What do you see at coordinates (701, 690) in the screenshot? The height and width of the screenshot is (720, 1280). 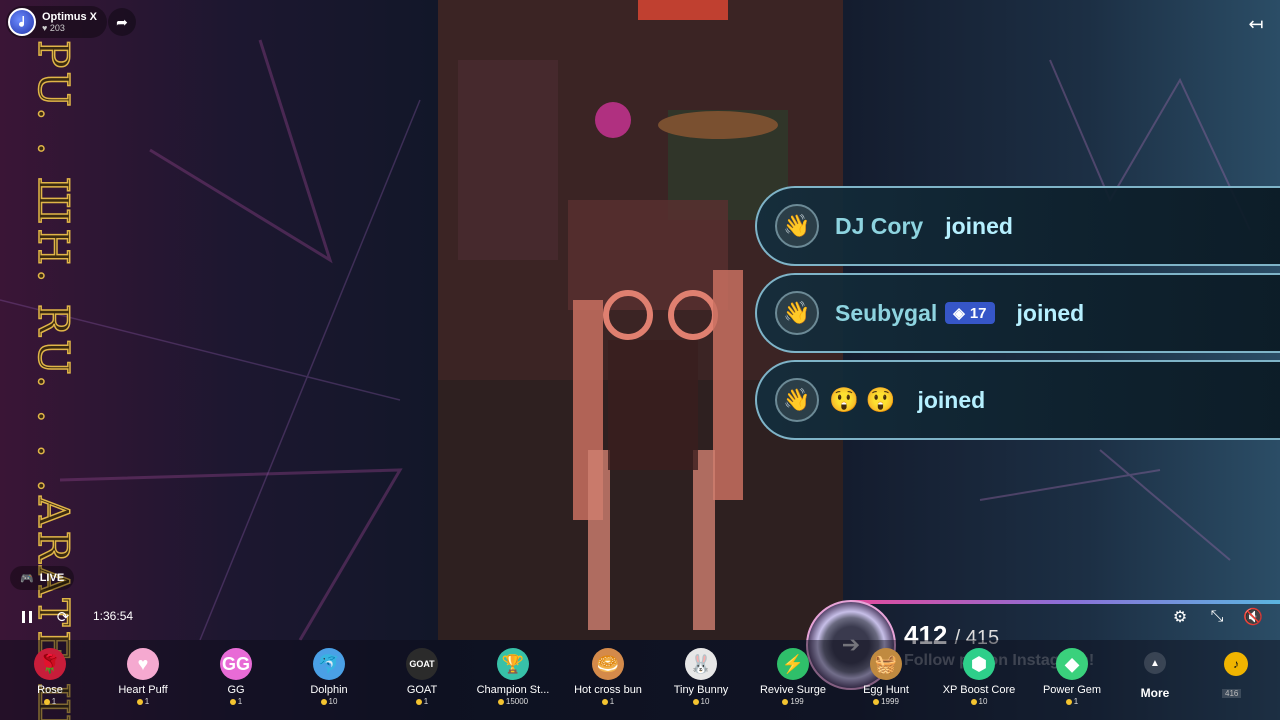 I see `gift-name: Tiny Bunny` at bounding box center [701, 690].